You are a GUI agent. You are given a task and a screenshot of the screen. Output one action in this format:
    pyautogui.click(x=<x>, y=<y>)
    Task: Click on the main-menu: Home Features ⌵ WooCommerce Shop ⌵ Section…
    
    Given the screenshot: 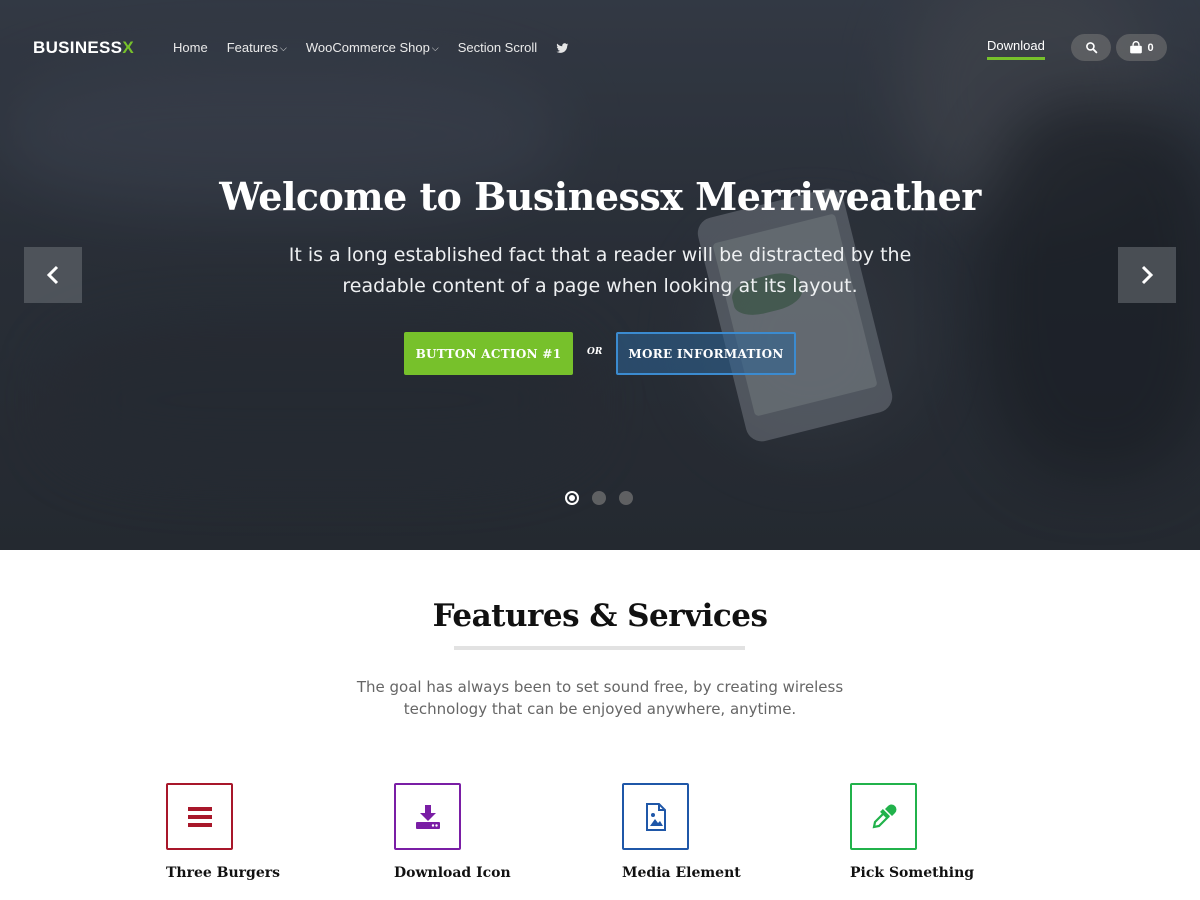 What is the action you would take?
    pyautogui.click(x=380, y=47)
    